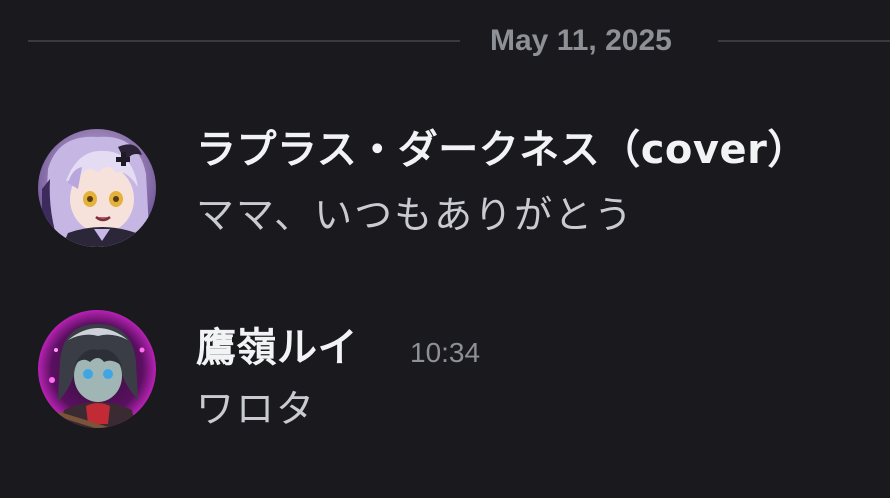 The width and height of the screenshot is (890, 498). I want to click on divider-line-right, so click(804, 41).